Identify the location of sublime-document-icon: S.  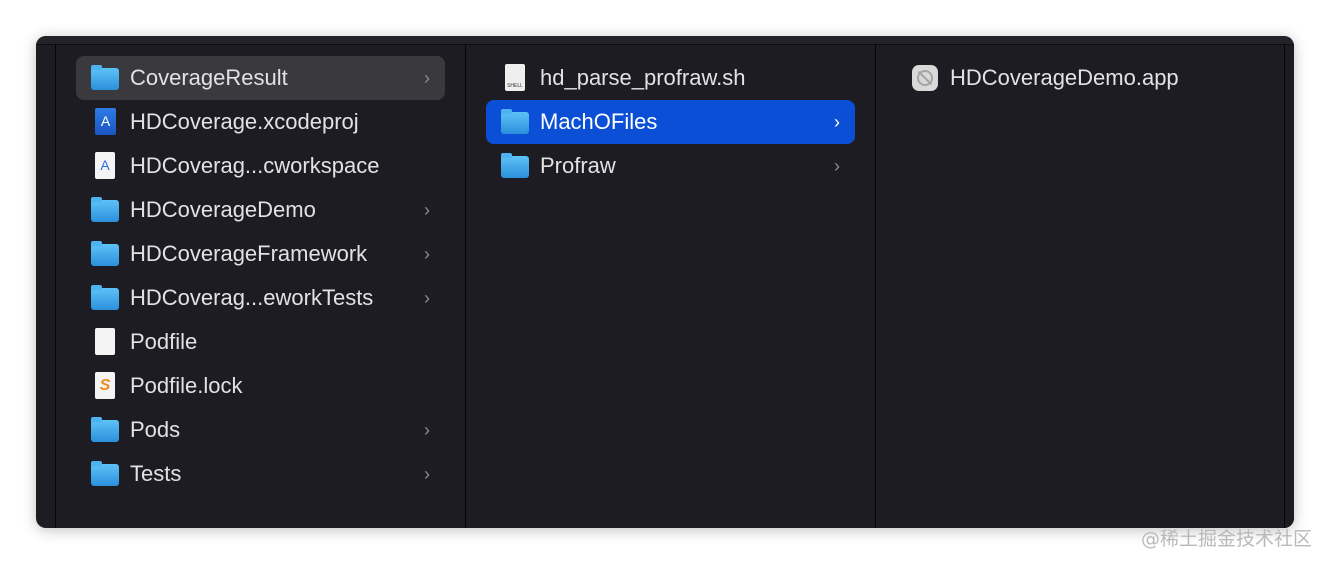
(105, 386).